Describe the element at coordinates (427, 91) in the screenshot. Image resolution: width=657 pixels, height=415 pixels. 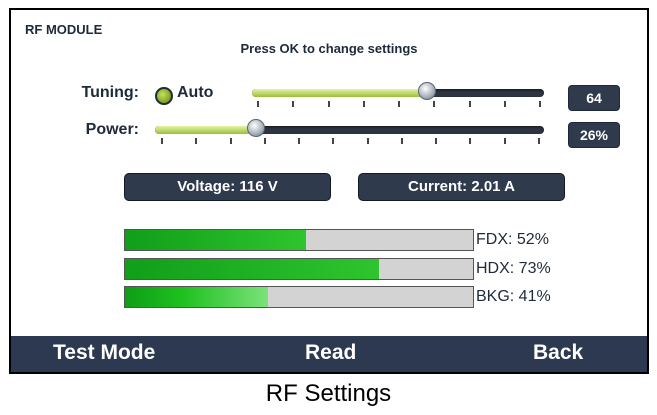
I see `tuning-slider-knob` at that location.